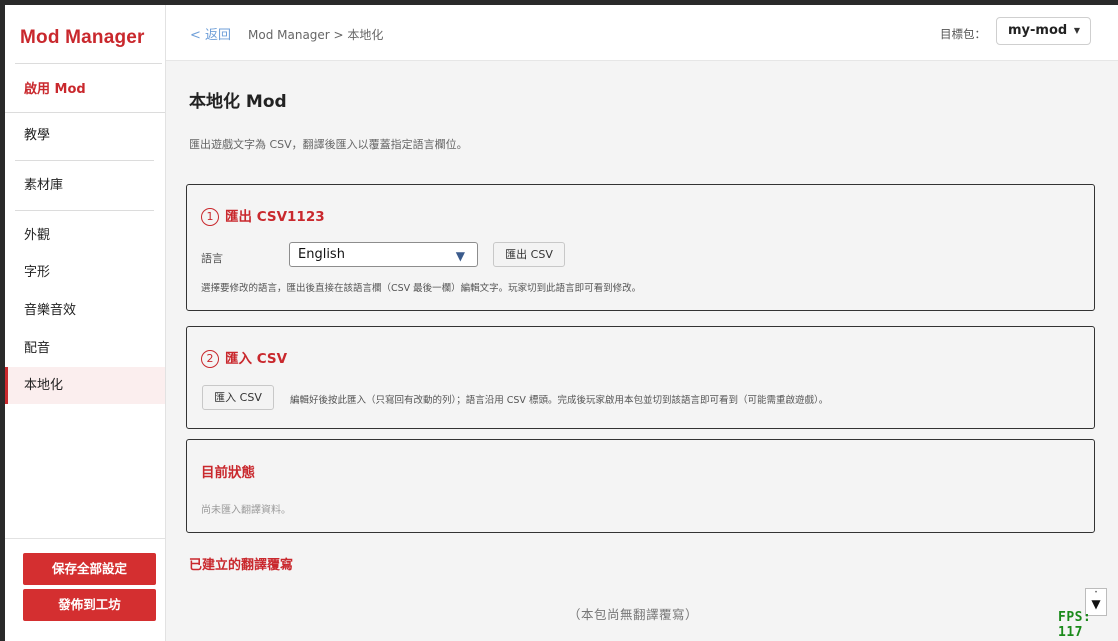  Describe the element at coordinates (85, 89) in the screenshot. I see `sidebar-item-enable-mod: 啟用 Mod` at that location.